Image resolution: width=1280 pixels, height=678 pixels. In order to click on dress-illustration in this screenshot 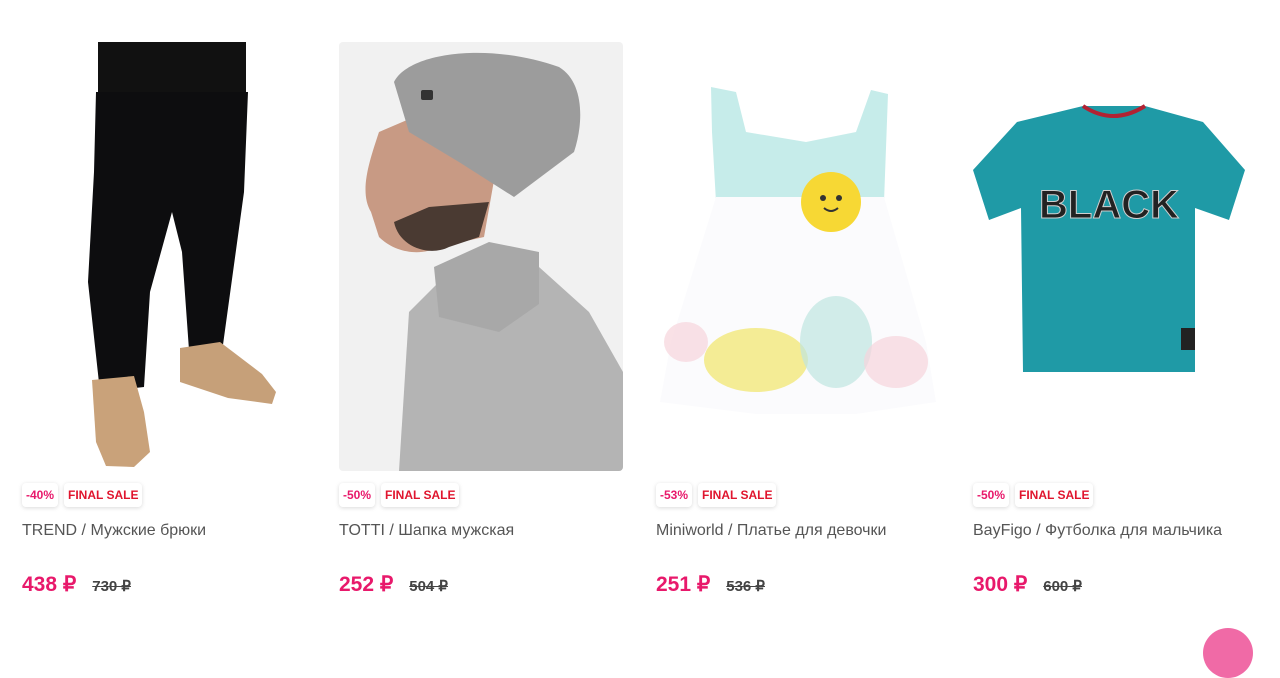, I will do `click(798, 256)`.